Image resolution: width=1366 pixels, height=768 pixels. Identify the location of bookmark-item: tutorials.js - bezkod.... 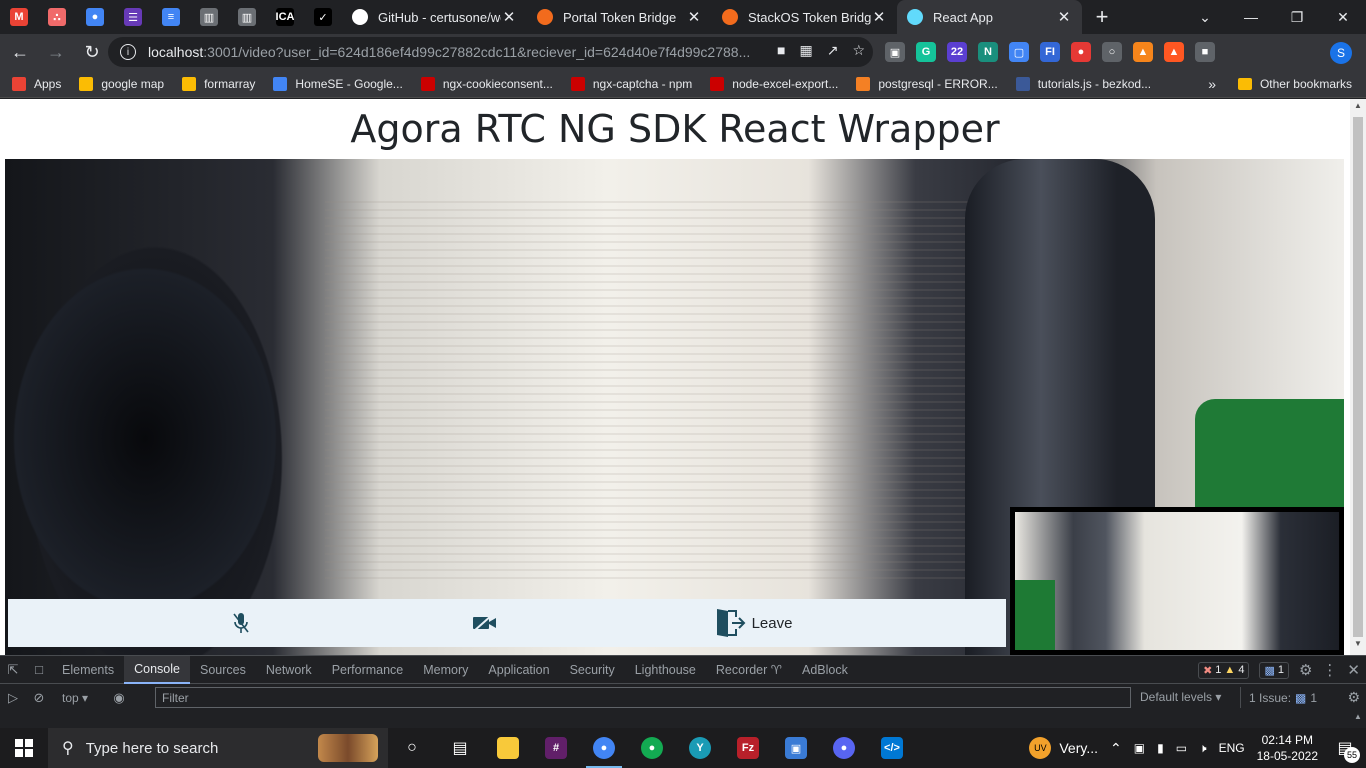
(1083, 83).